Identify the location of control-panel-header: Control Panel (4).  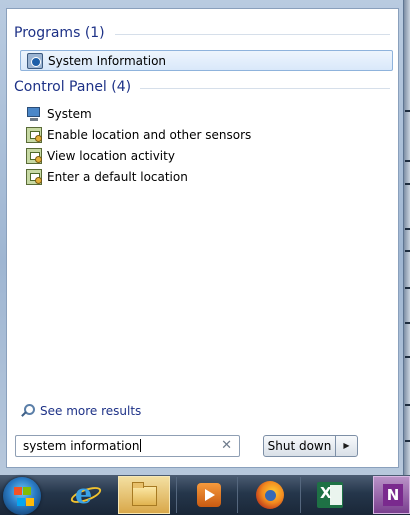
(72, 87).